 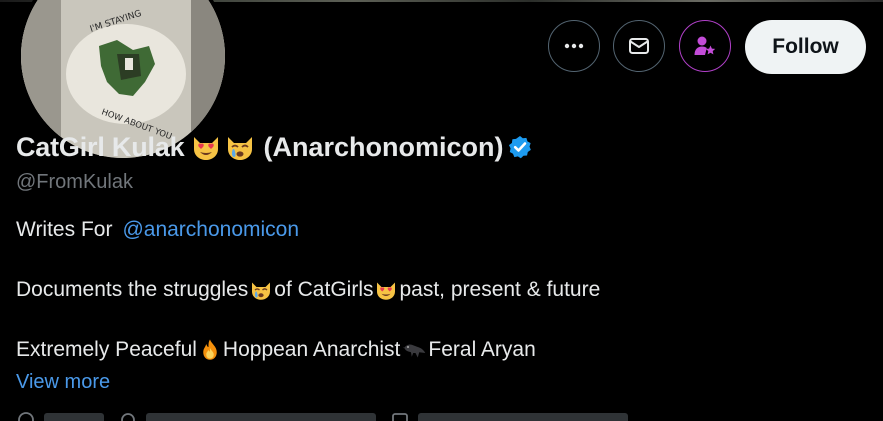 I want to click on profile-meta-row, so click(x=322, y=415).